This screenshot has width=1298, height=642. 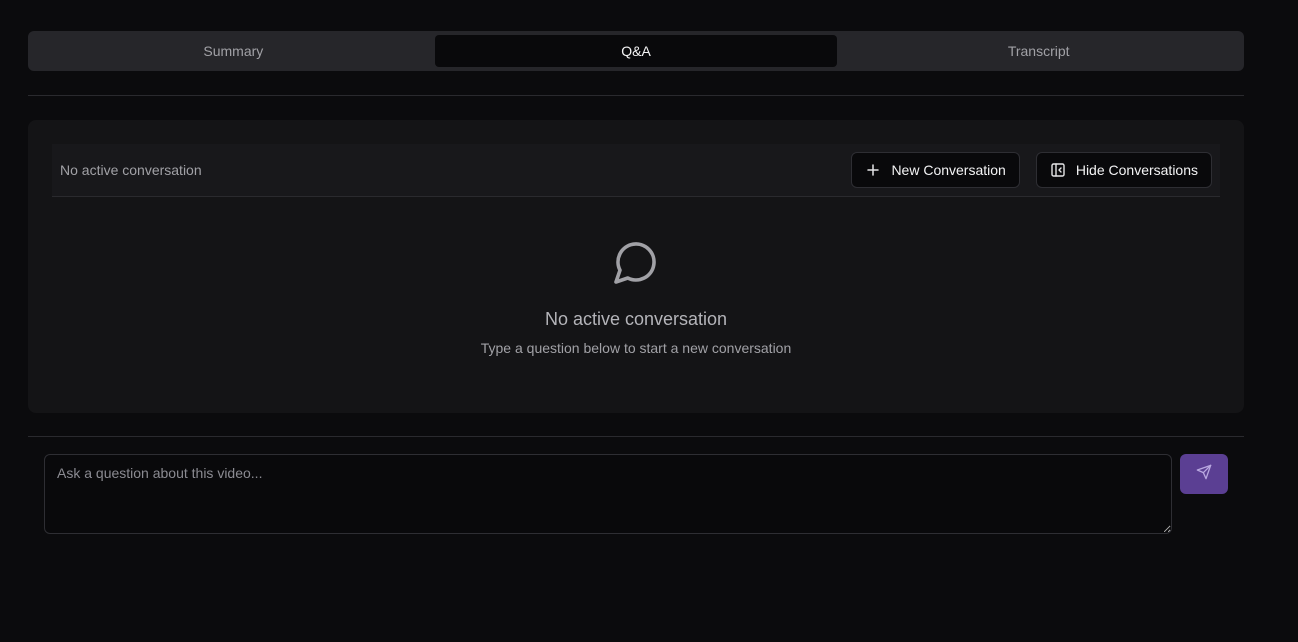 What do you see at coordinates (1038, 51) in the screenshot?
I see `tab-transcript: Transcript` at bounding box center [1038, 51].